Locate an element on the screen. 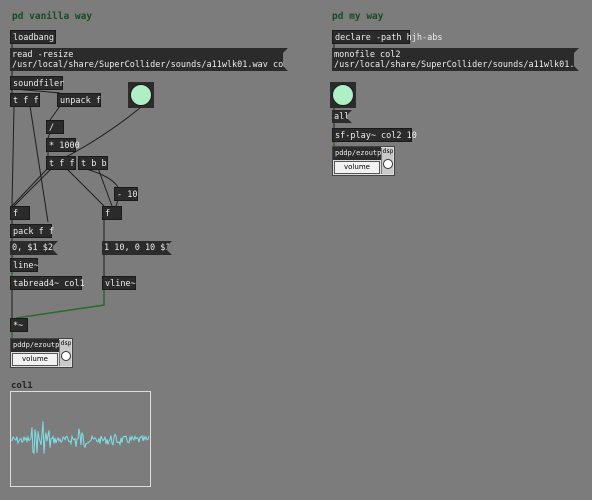  vline-tilde-object: vline~ is located at coordinates (119, 283).